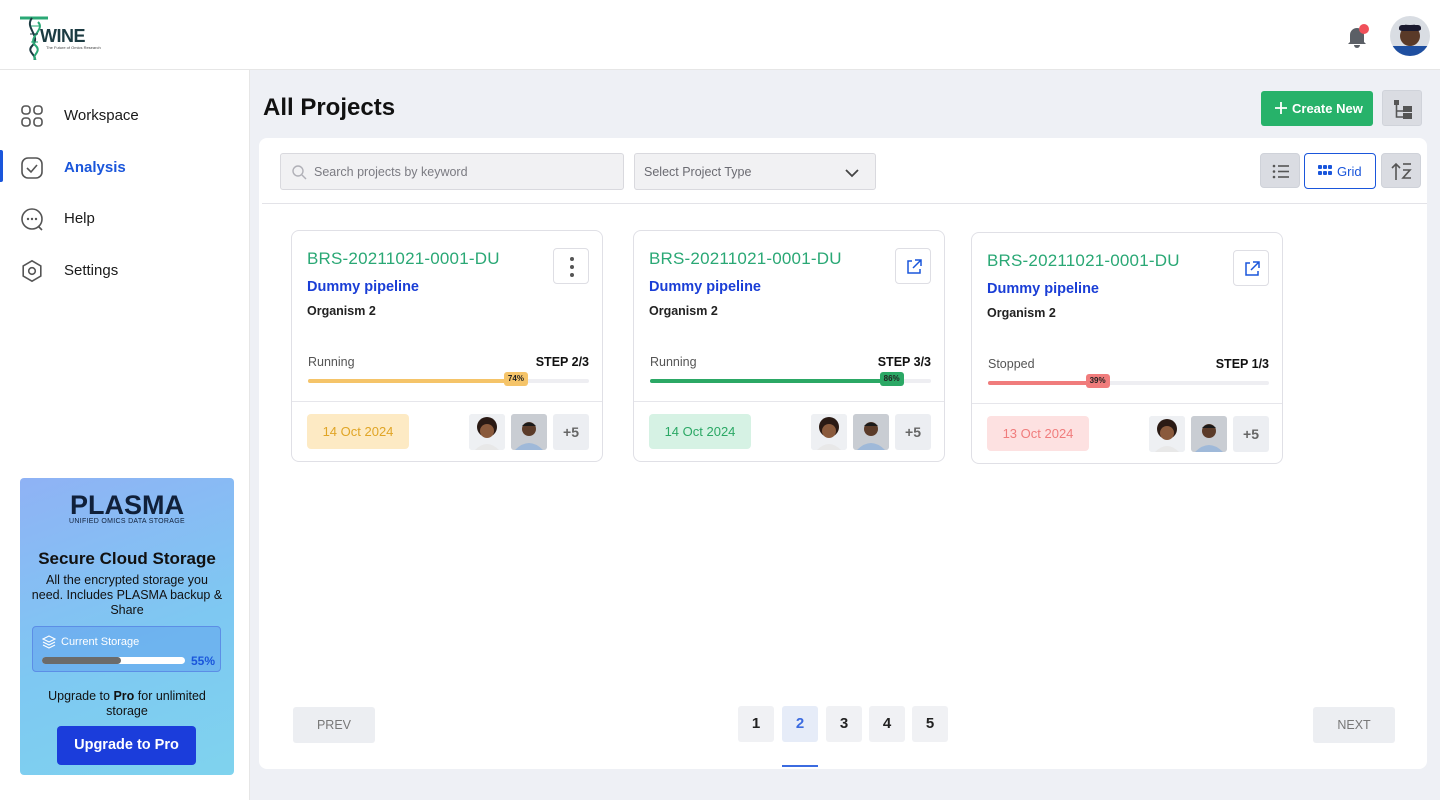 This screenshot has width=1440, height=800. Describe the element at coordinates (63, 36) in the screenshot. I see `brand-name: WINE` at that location.